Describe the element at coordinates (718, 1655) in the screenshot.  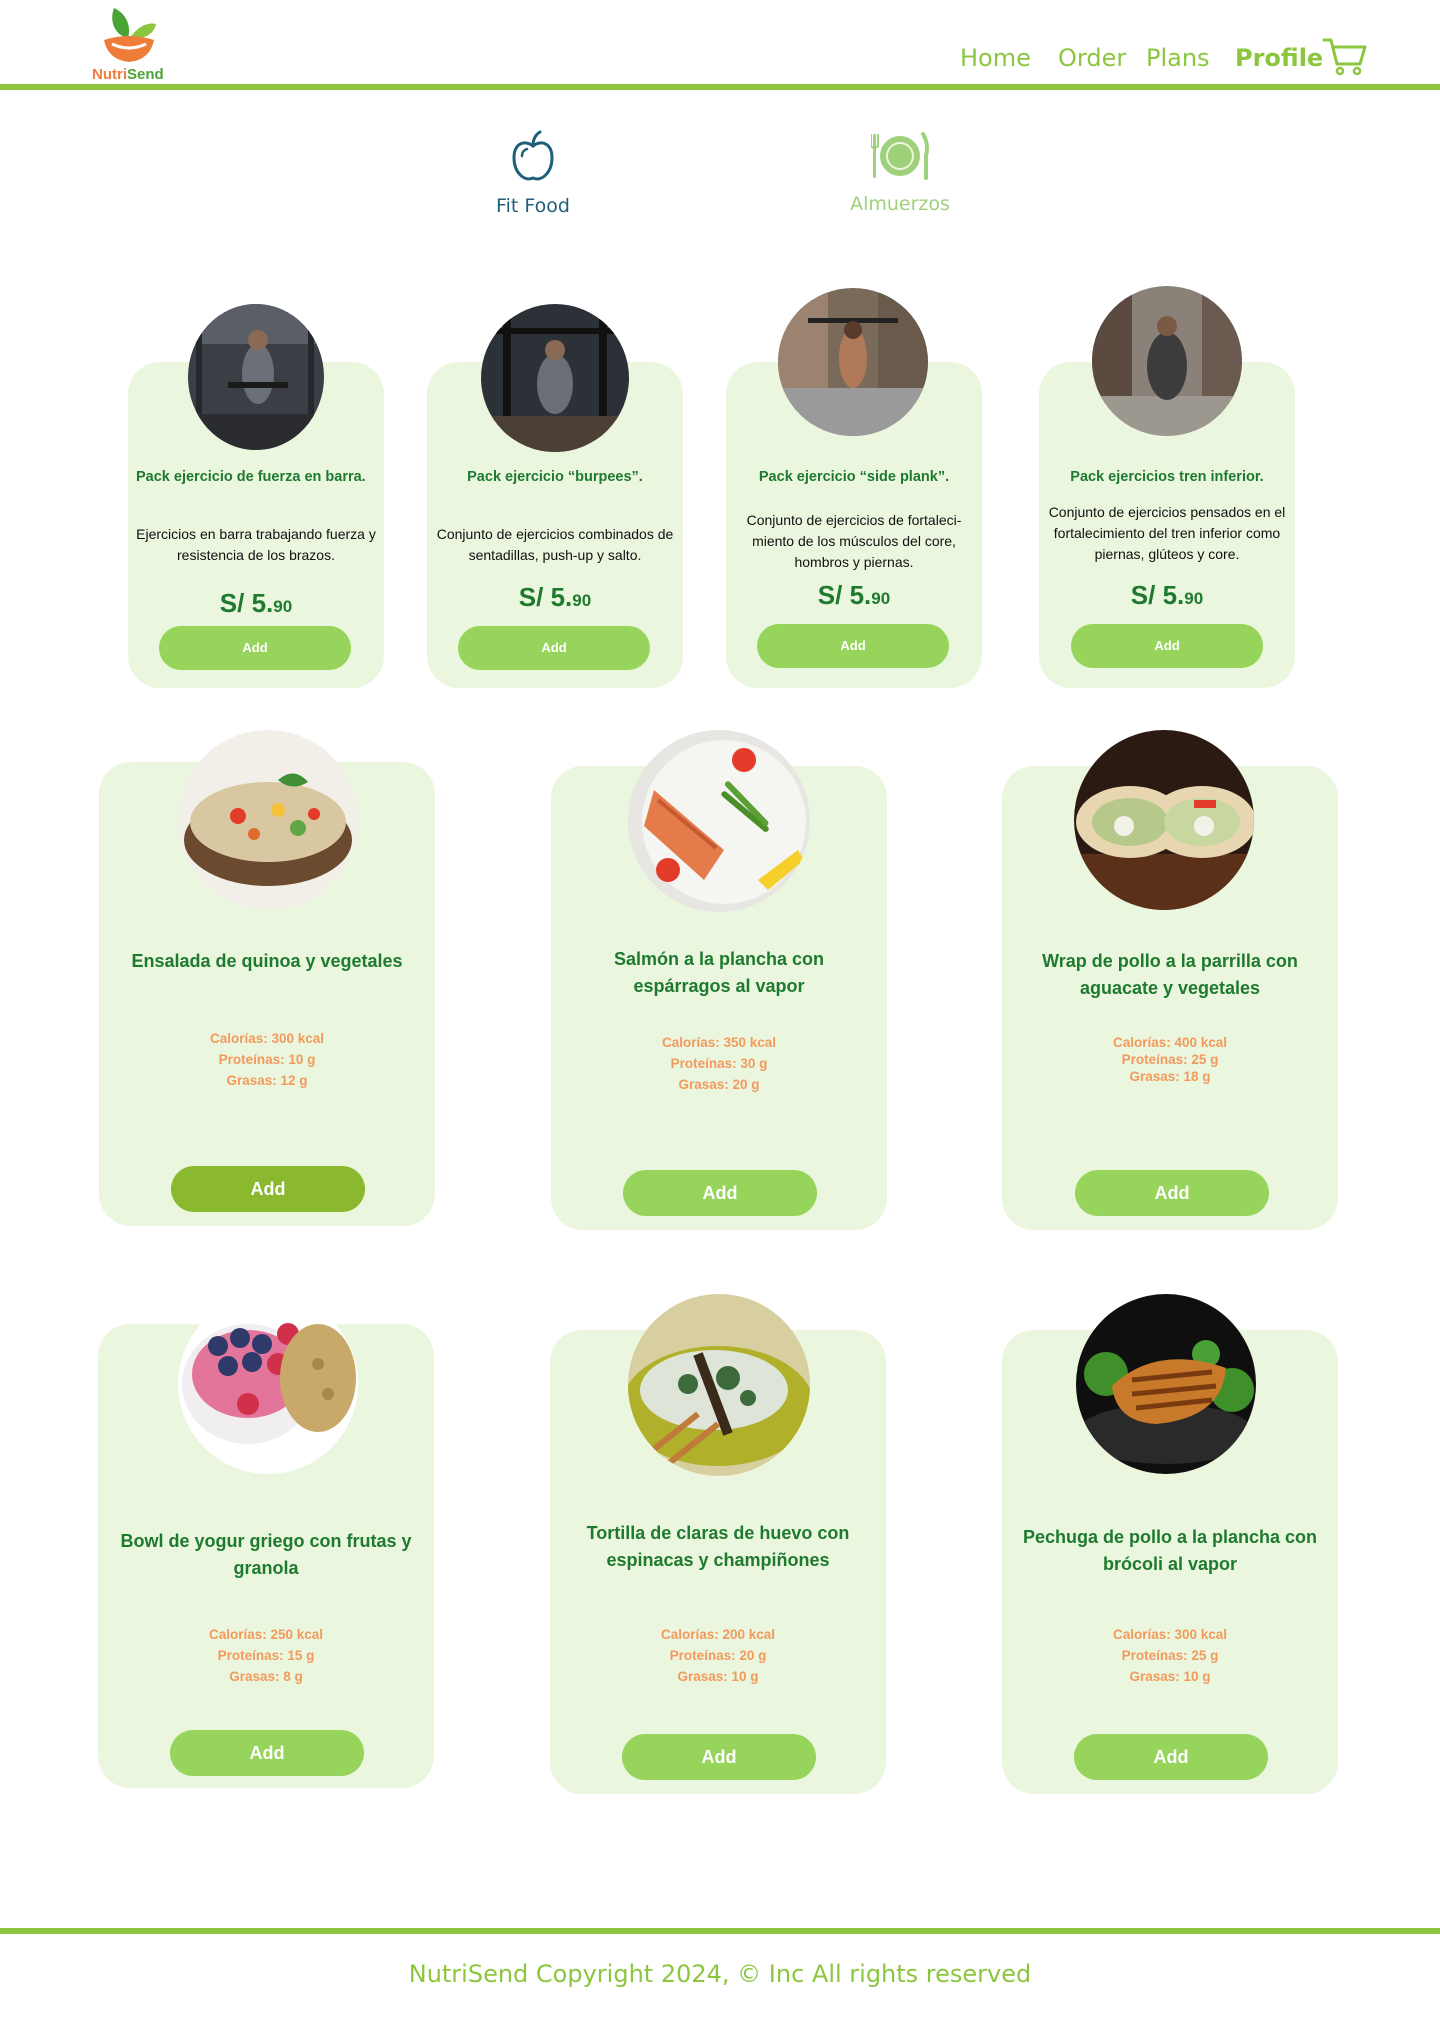
I see `proteinas: Proteínas: 20 g` at that location.